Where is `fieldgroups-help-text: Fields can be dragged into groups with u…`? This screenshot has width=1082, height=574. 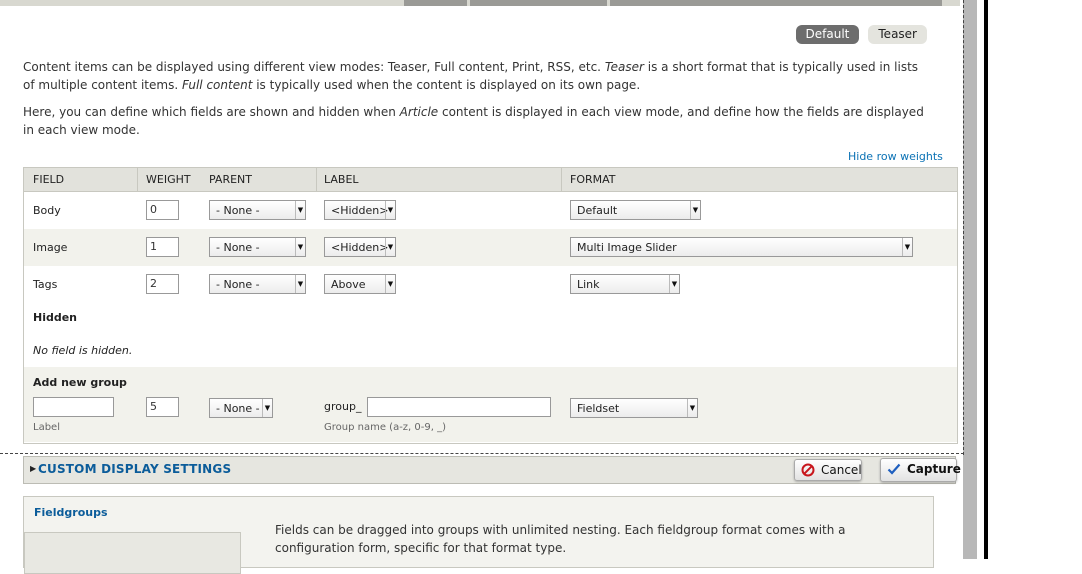
fieldgroups-help-text: Fields can be dragged into groups with u… is located at coordinates (560, 539).